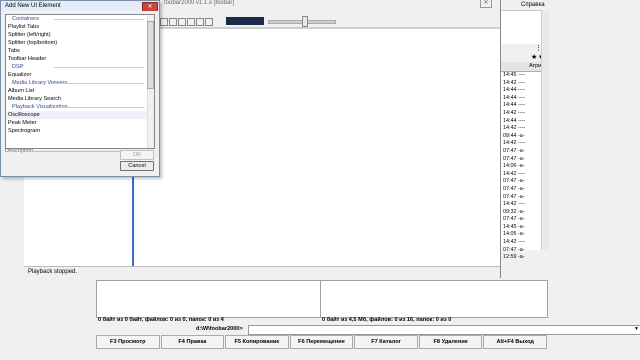  What do you see at coordinates (137, 155) in the screenshot?
I see `ok-button: OK` at bounding box center [137, 155].